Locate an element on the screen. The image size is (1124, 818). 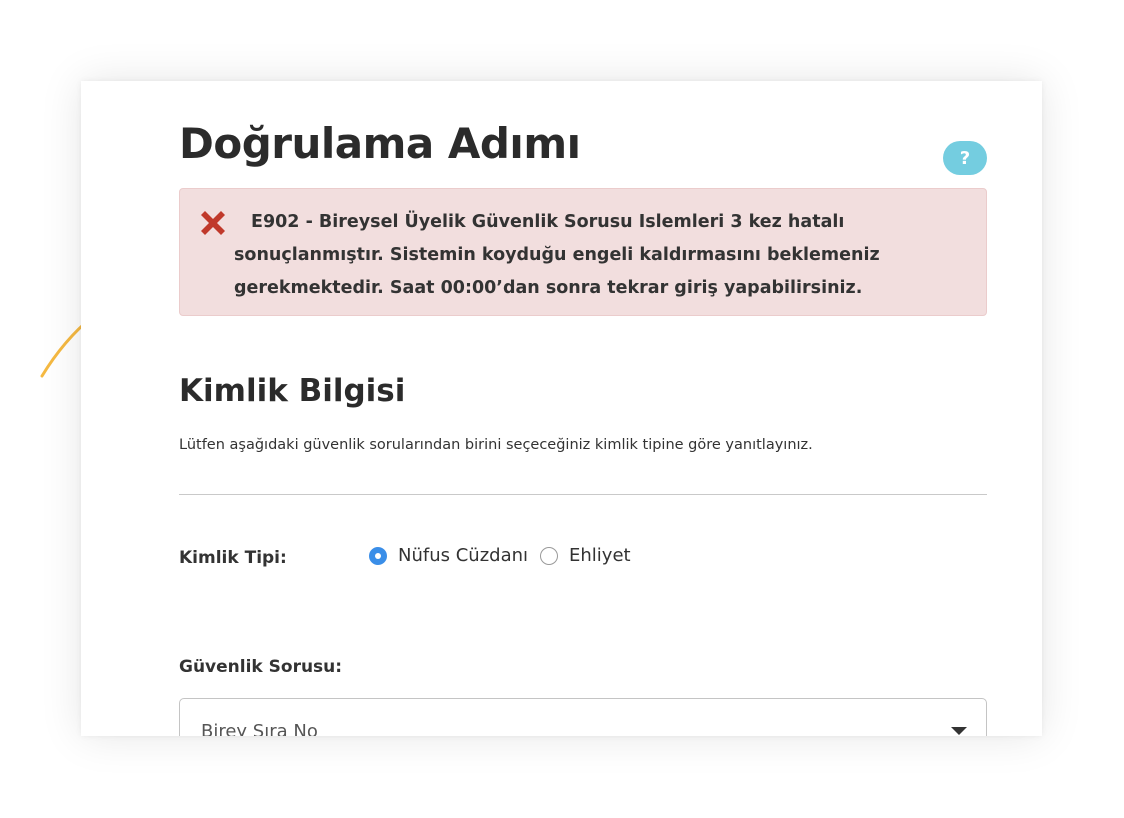
radio-label: Ehliyet is located at coordinates (600, 555).